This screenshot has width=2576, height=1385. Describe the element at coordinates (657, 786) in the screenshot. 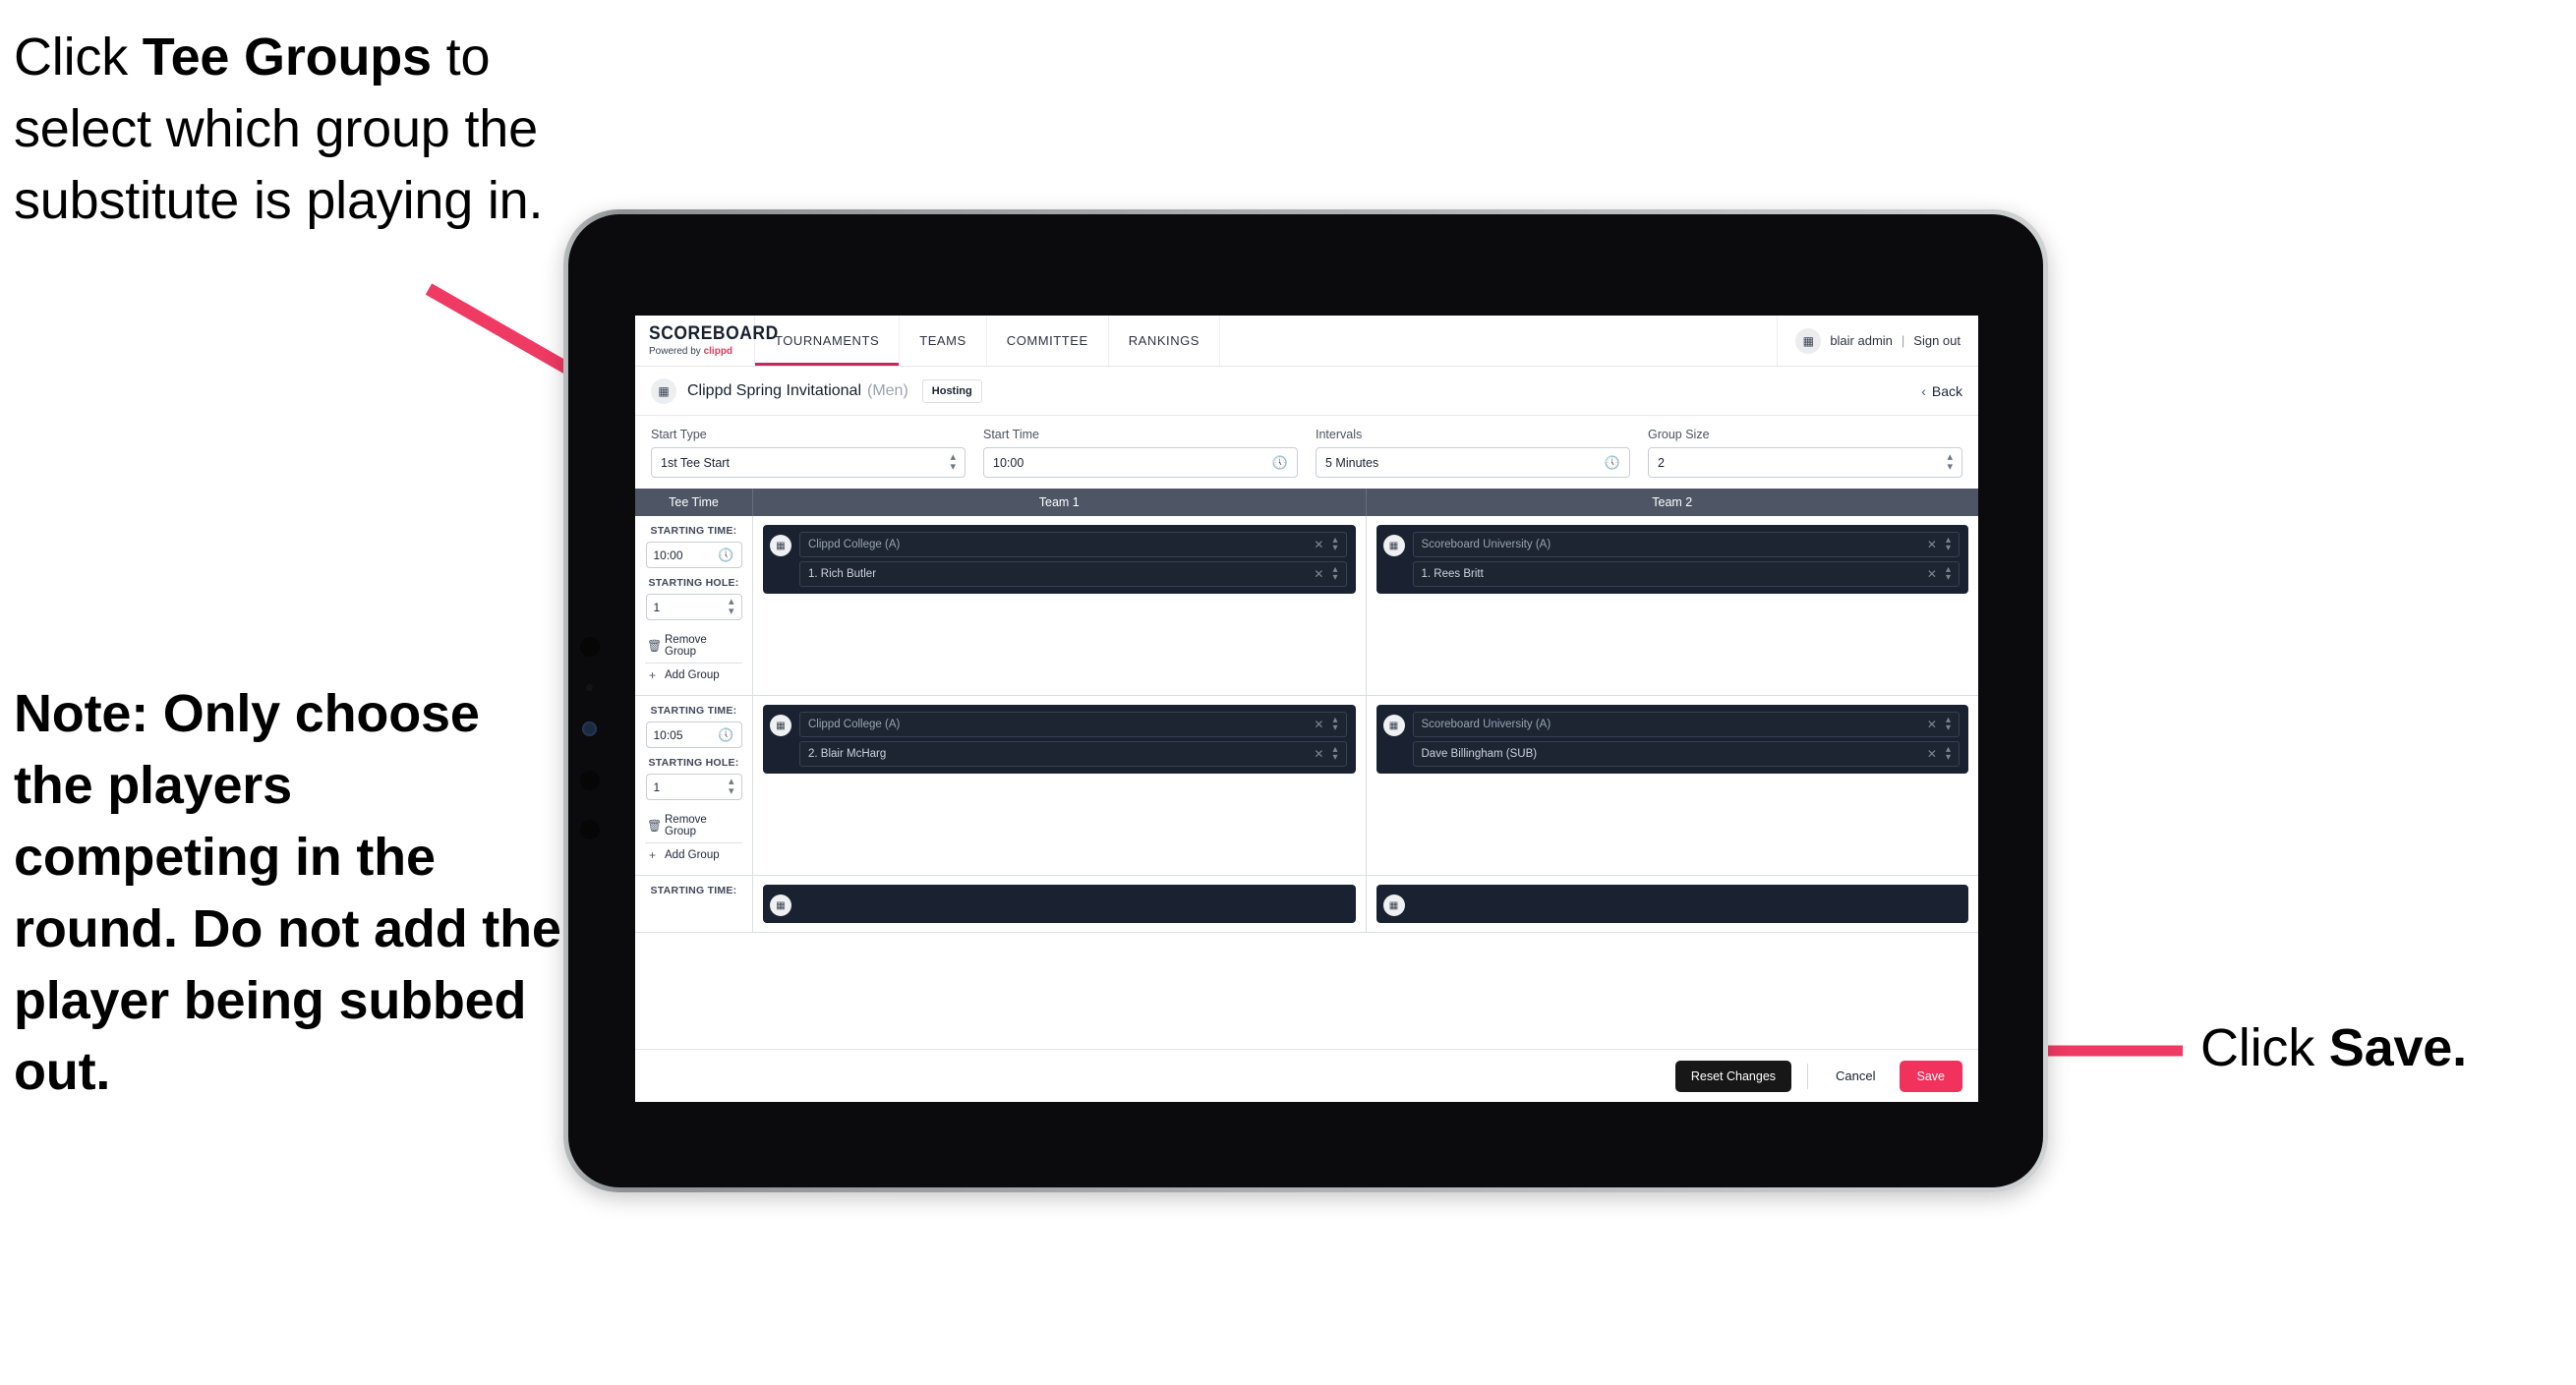

I see `starting-hole-value: 1` at that location.